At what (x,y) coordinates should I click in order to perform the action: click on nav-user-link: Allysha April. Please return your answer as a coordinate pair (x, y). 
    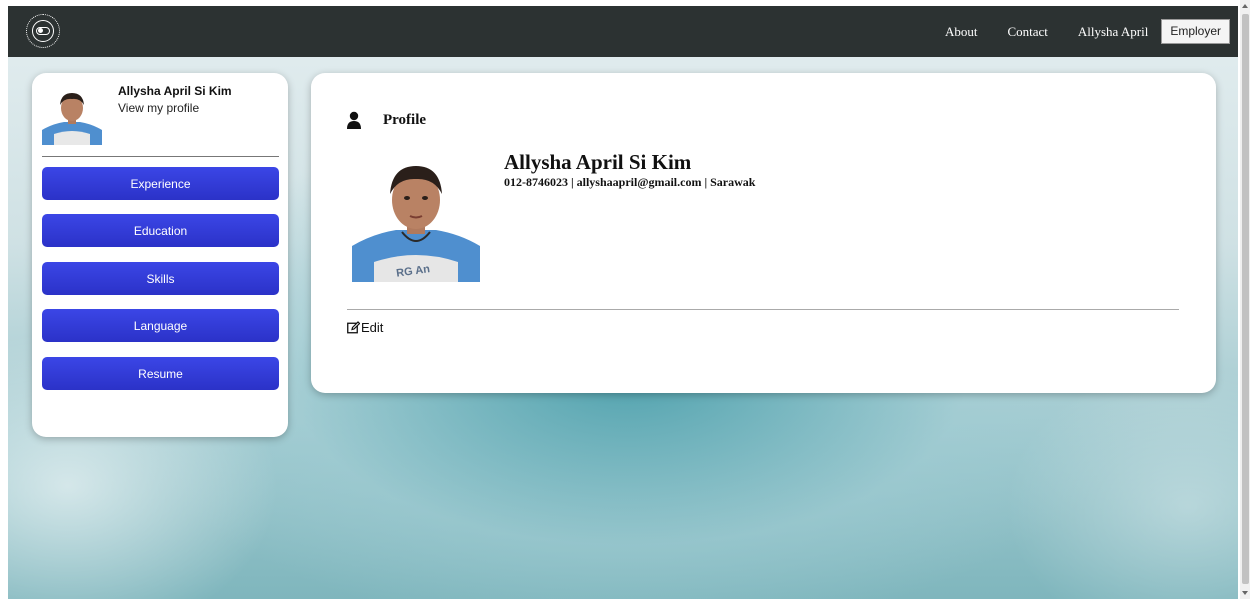
    Looking at the image, I should click on (1113, 32).